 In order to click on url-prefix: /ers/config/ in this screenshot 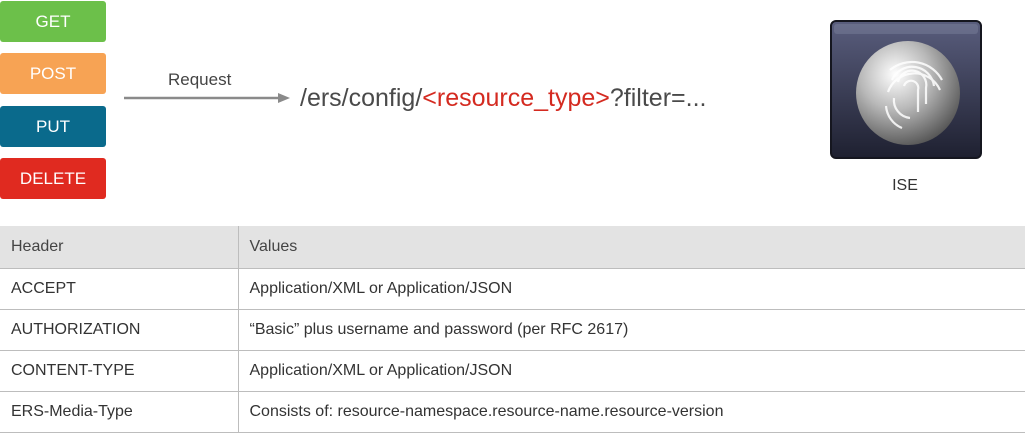, I will do `click(361, 98)`.